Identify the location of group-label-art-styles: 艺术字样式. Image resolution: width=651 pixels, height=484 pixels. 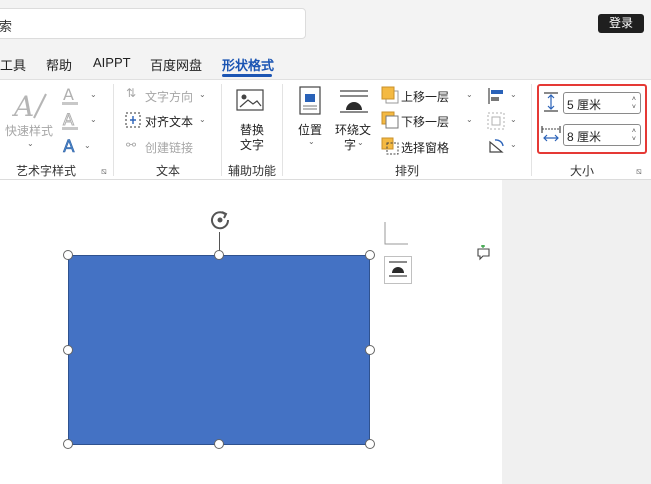
(46, 171).